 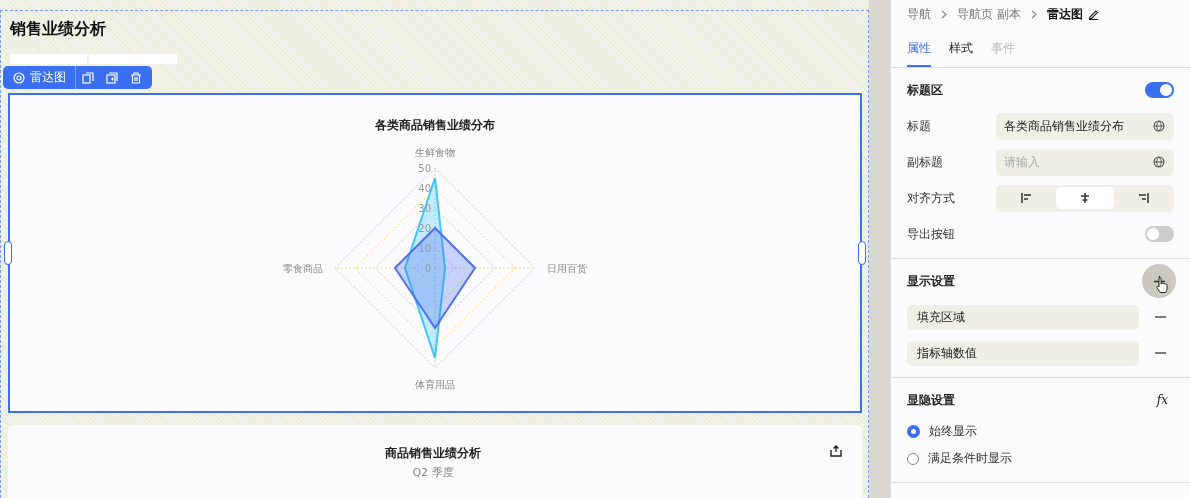 I want to click on axis-tick-label: 10, so click(x=424, y=248).